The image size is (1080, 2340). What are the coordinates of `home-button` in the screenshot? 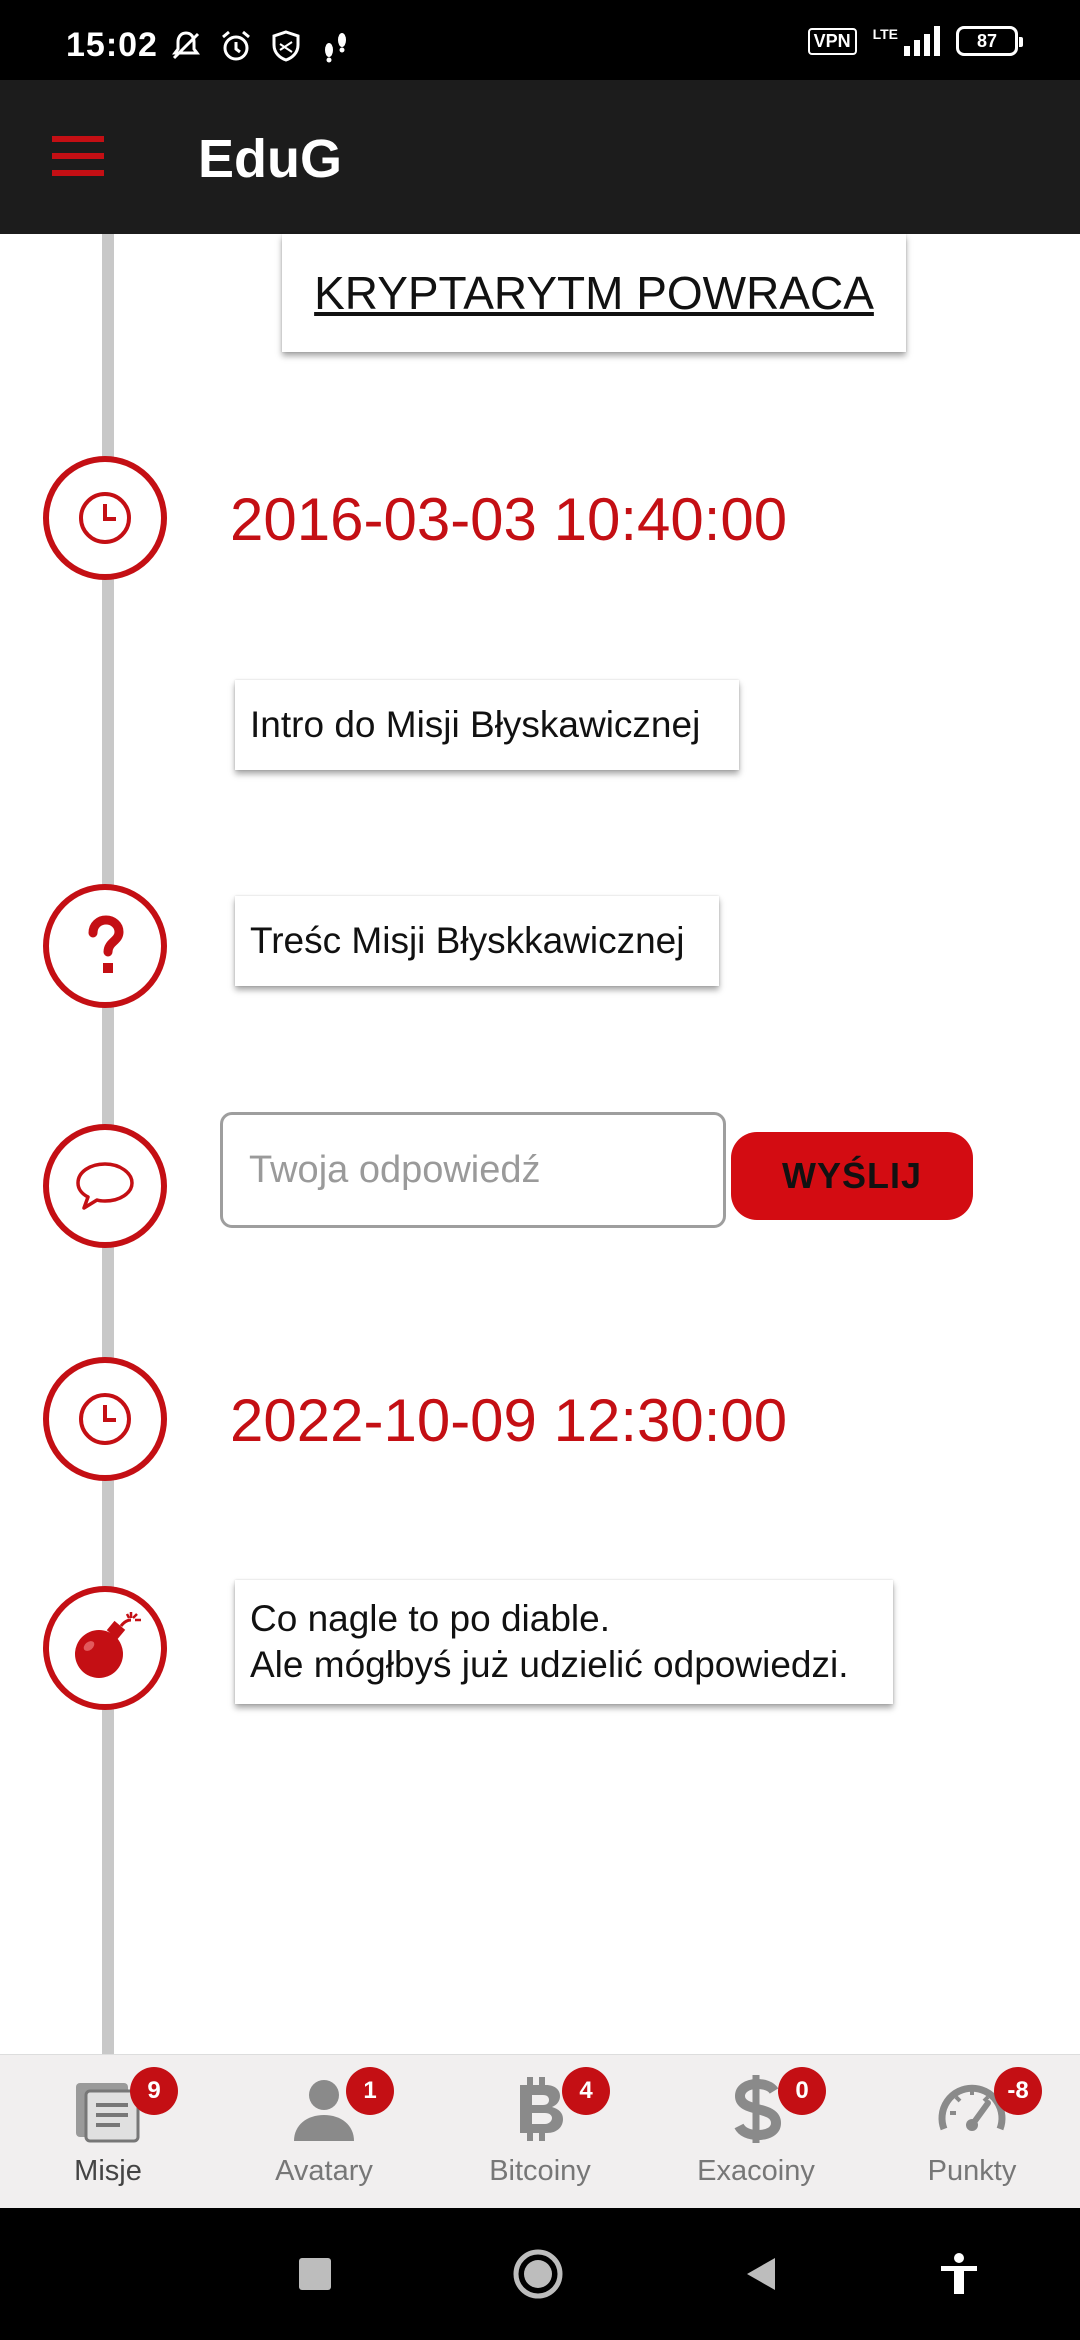 It's located at (538, 2274).